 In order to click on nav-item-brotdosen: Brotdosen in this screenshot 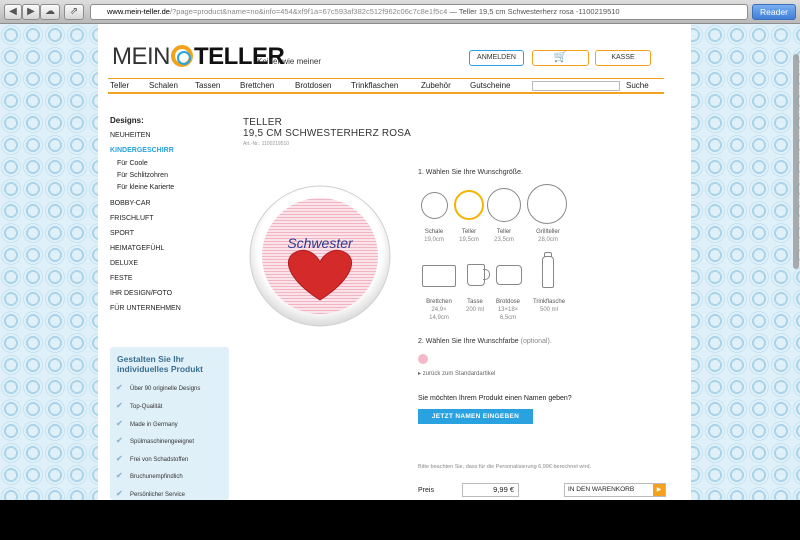, I will do `click(313, 85)`.